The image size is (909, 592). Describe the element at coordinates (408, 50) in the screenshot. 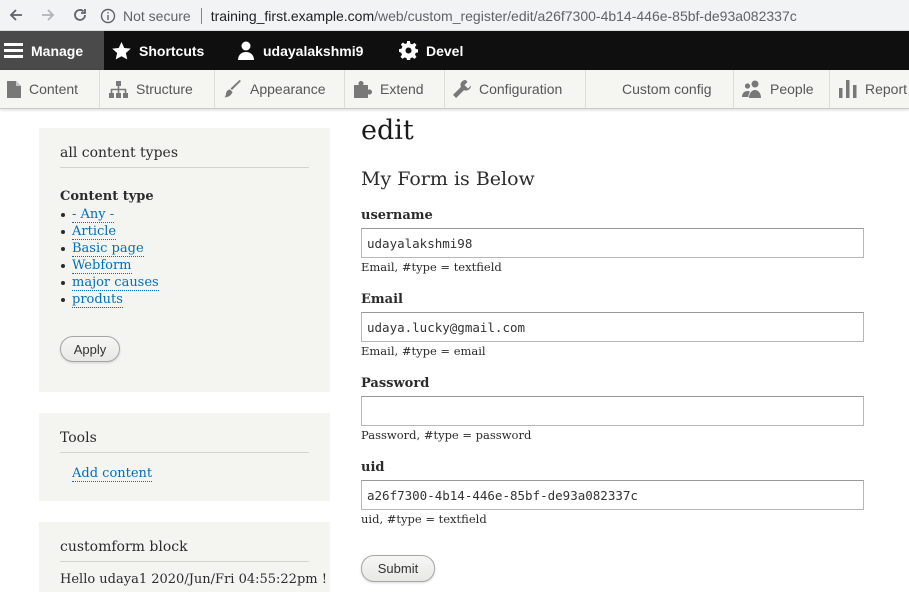

I see `gear-icon` at that location.